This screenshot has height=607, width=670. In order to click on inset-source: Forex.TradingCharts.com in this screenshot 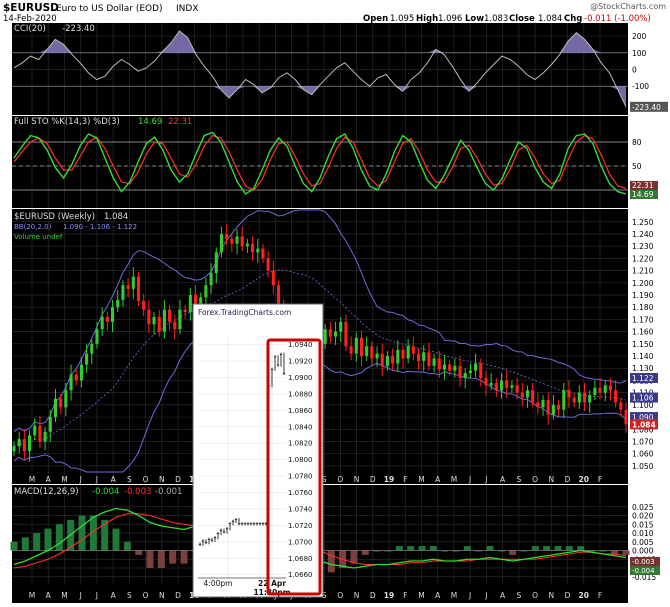, I will do `click(244, 312)`.